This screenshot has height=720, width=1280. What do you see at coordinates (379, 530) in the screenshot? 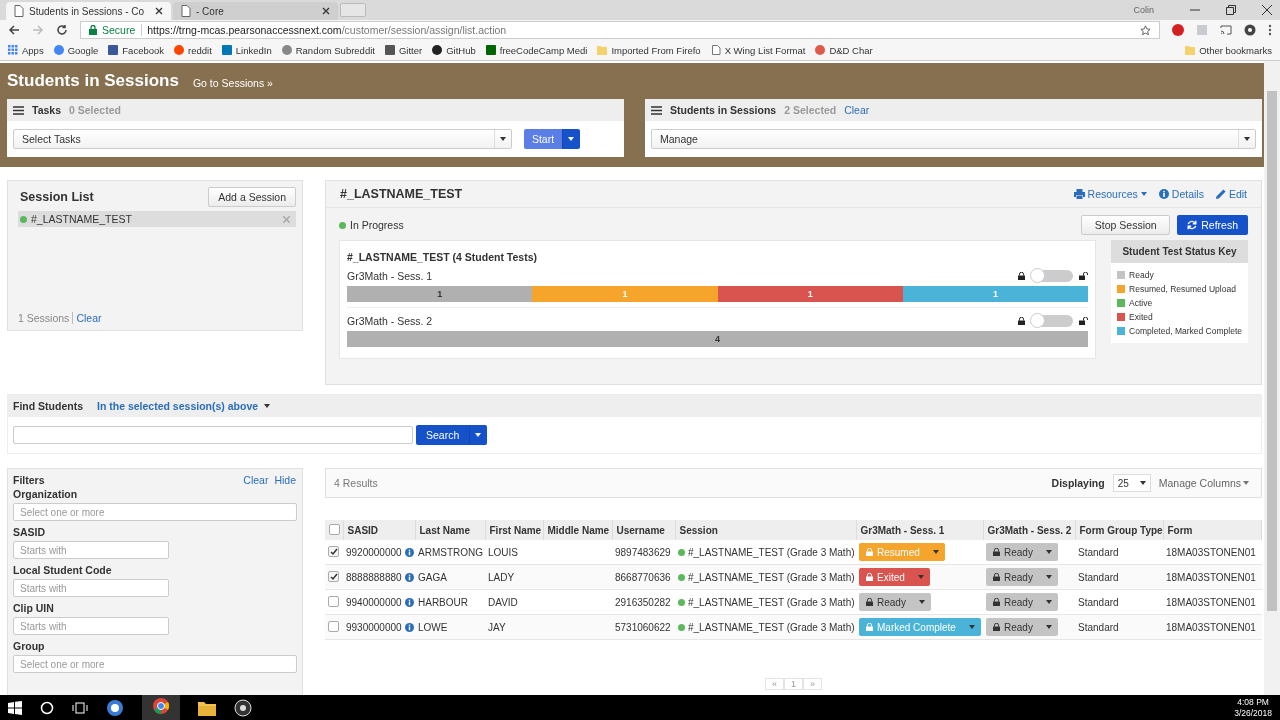
I see `column-header: SASID` at bounding box center [379, 530].